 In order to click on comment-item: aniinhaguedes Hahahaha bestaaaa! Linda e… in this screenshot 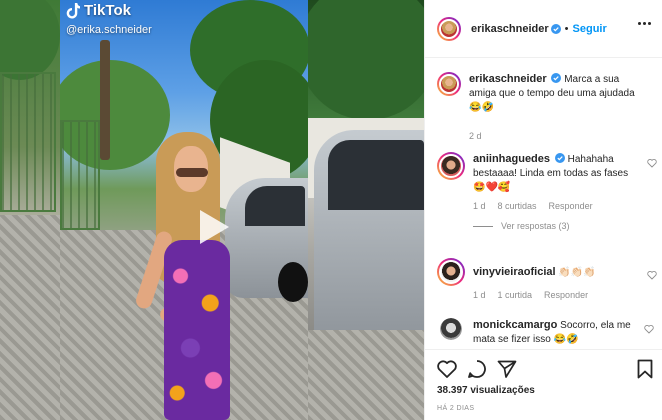, I will do `click(547, 191)`.